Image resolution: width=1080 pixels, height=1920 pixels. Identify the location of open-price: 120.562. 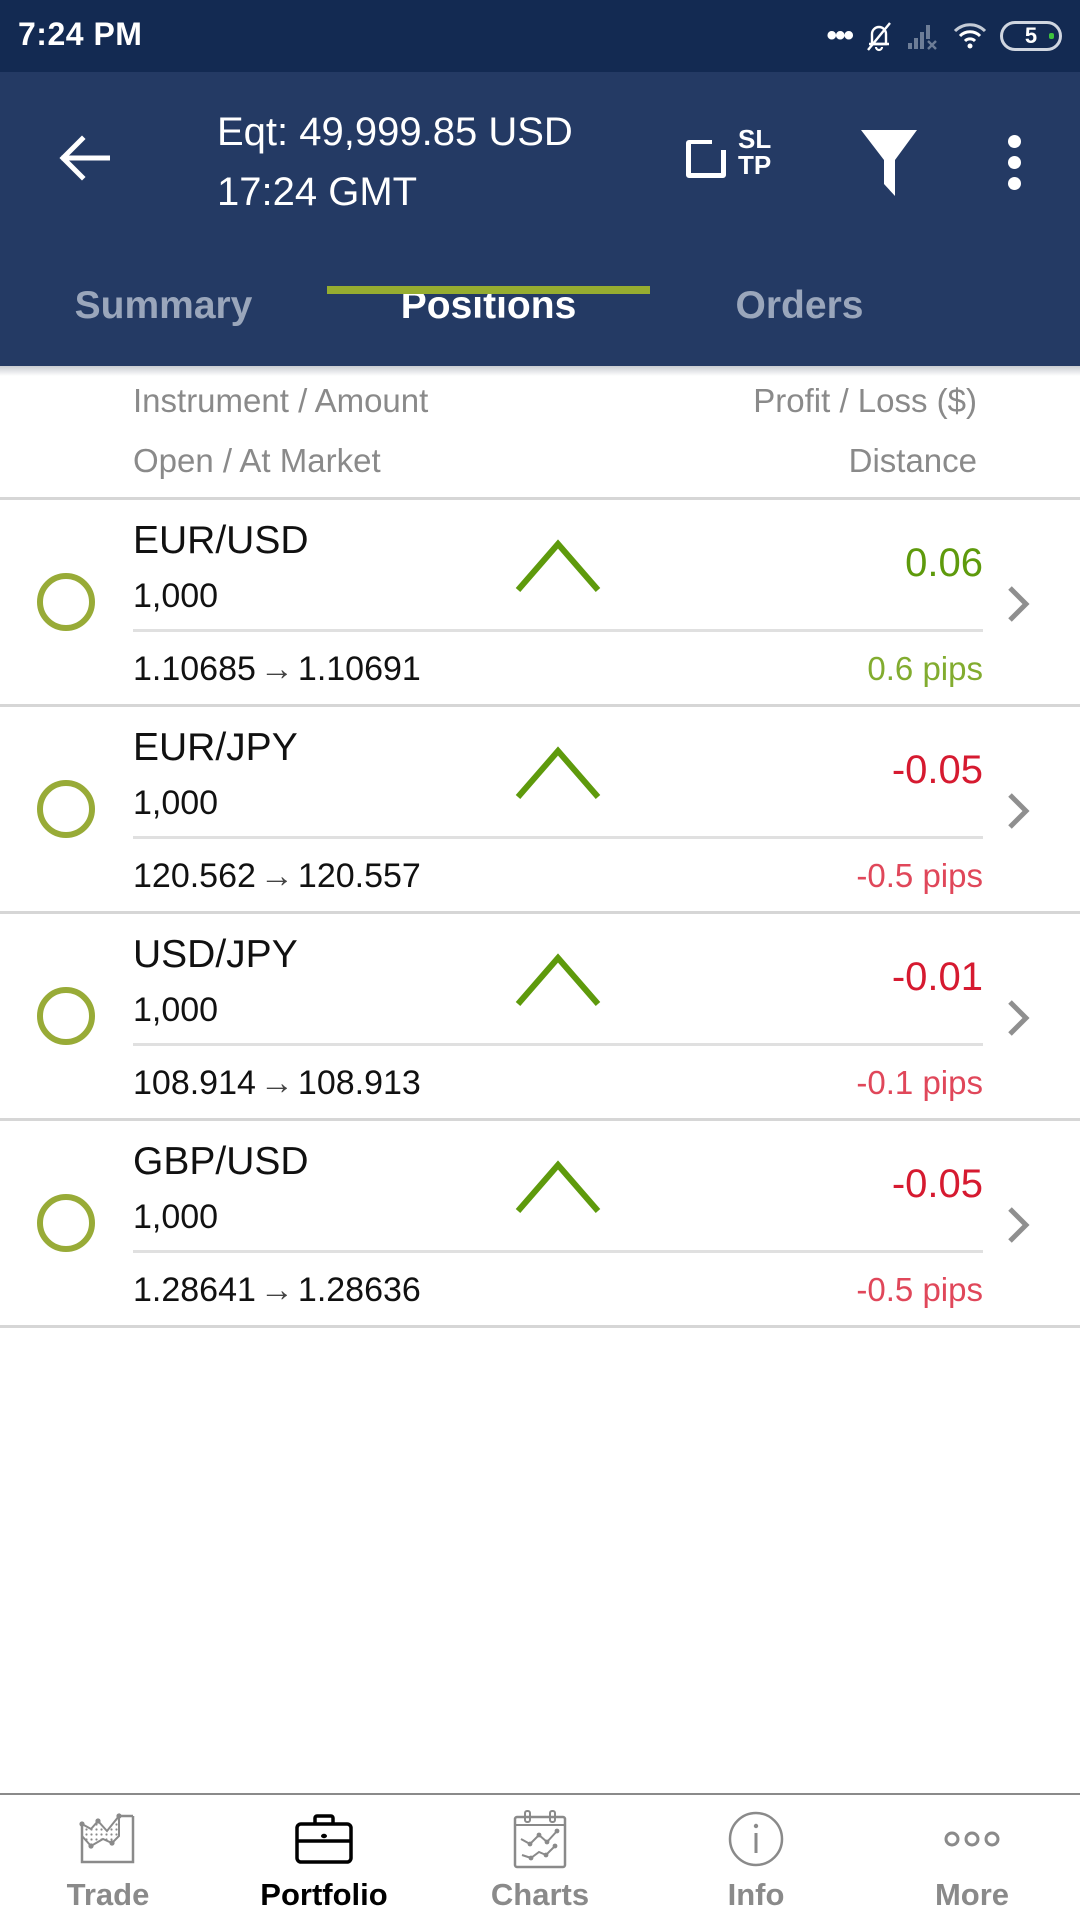
(194, 876).